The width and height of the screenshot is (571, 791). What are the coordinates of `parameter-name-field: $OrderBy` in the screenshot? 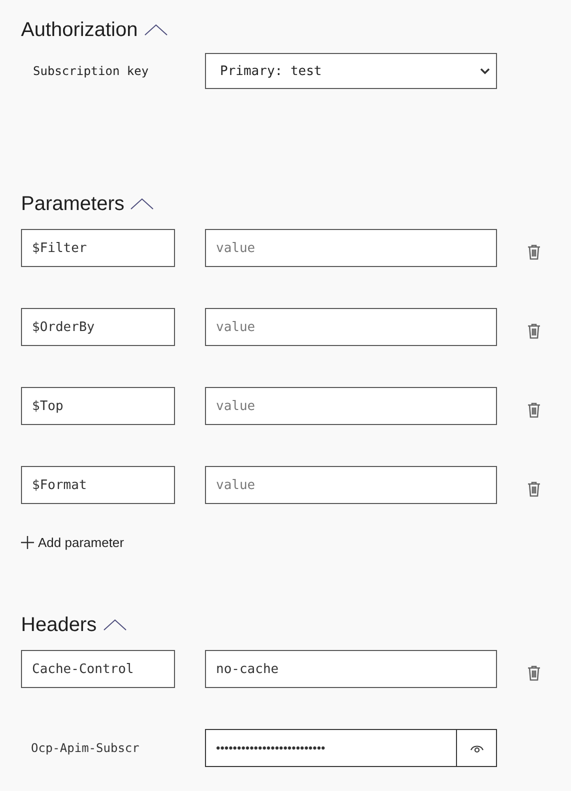 It's located at (98, 327).